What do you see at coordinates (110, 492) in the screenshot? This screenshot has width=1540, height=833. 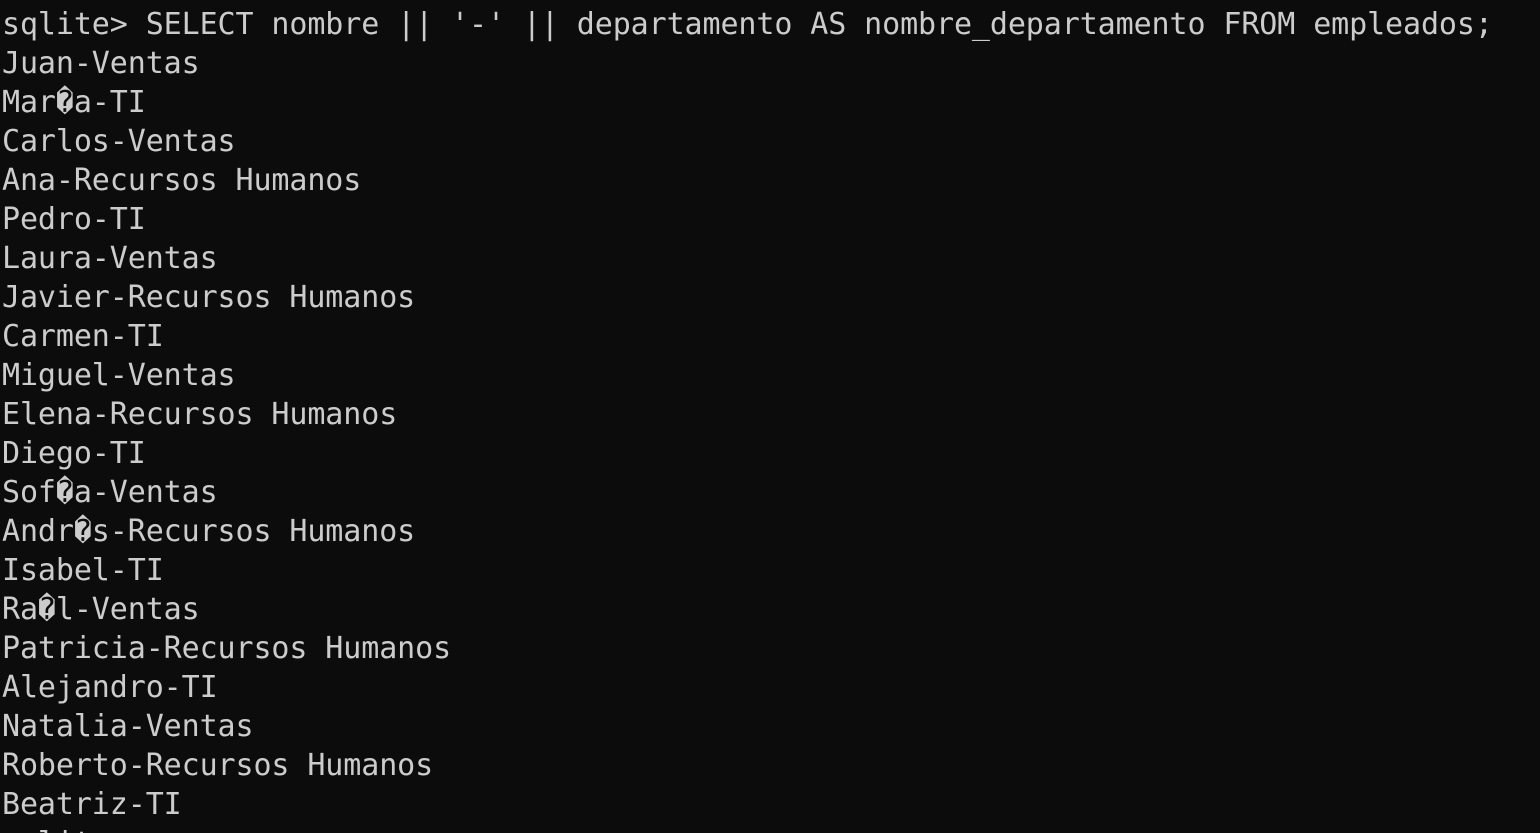 I see `result-row: Sof�a-Ventas` at bounding box center [110, 492].